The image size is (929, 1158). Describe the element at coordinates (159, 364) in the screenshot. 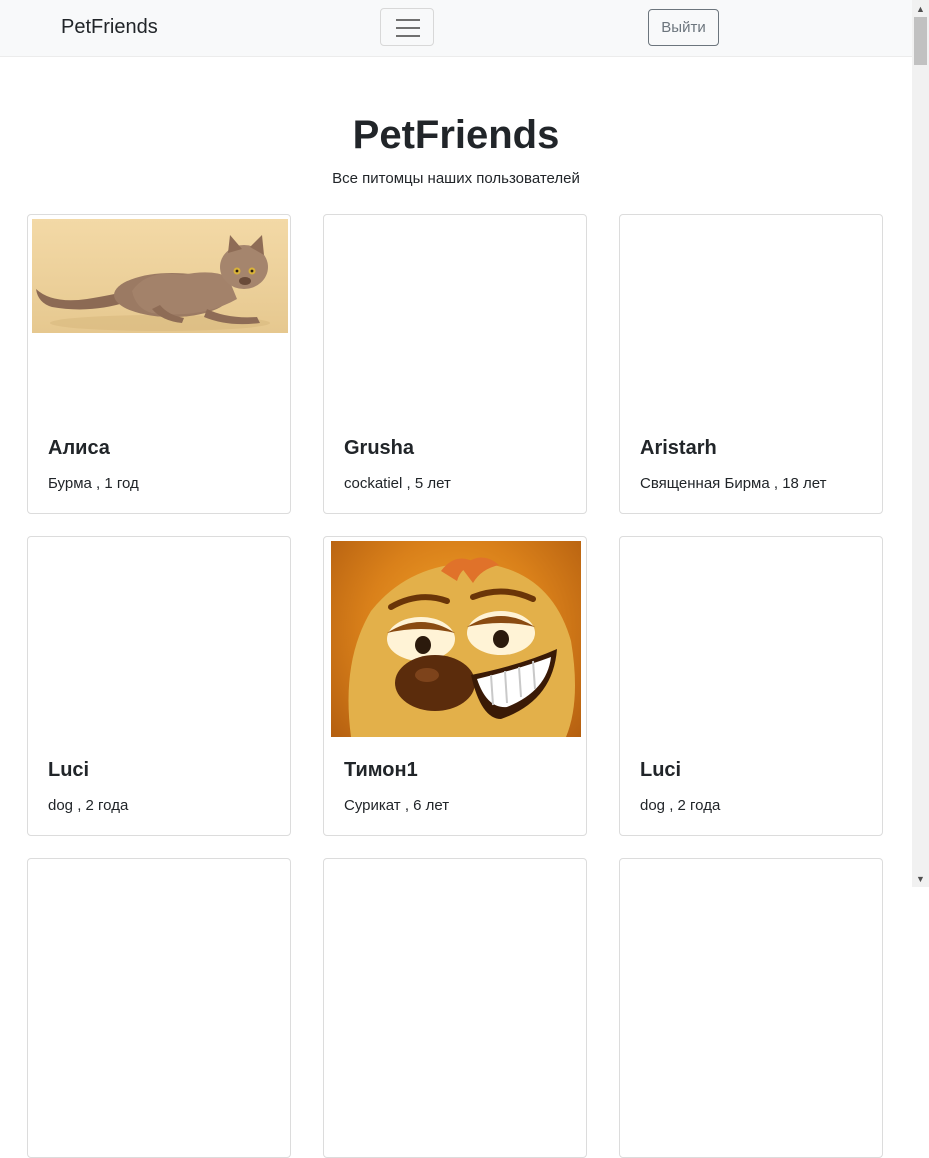

I see `pet-card: Алиса Бурма , 1 год` at that location.